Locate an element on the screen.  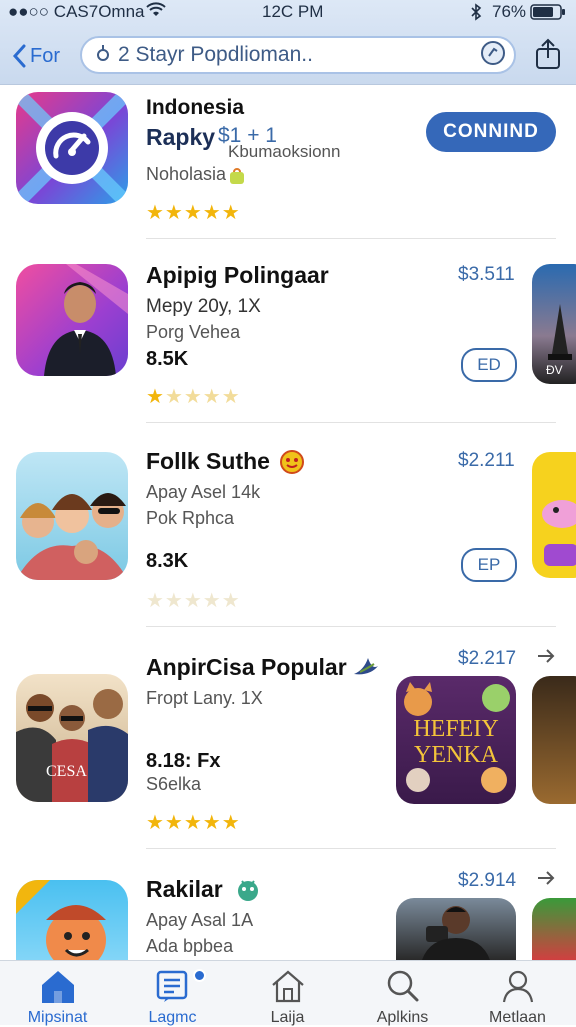
news-icon is located at coordinates (173, 988).